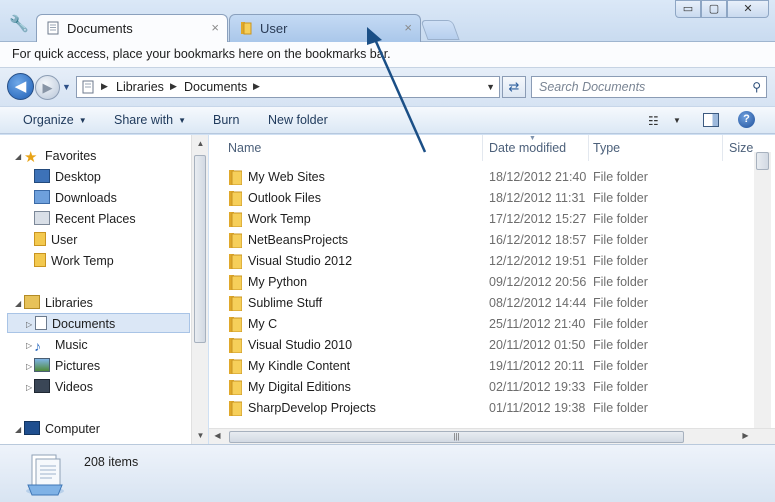 This screenshot has width=775, height=502. Describe the element at coordinates (29, 324) in the screenshot. I see `expand-documents-icon: ▷` at that location.